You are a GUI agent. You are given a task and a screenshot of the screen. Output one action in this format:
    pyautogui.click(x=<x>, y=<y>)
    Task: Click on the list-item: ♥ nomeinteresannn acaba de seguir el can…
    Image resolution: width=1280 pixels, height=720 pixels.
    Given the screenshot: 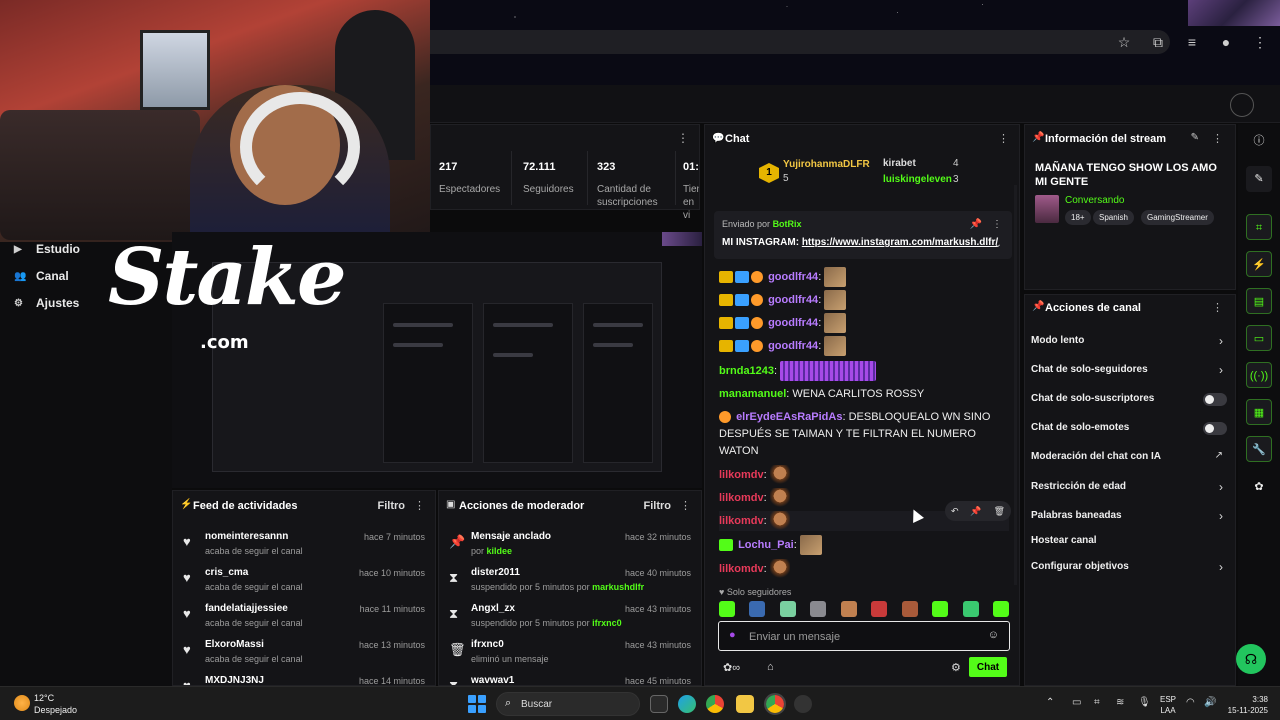 What is the action you would take?
    pyautogui.click(x=304, y=545)
    